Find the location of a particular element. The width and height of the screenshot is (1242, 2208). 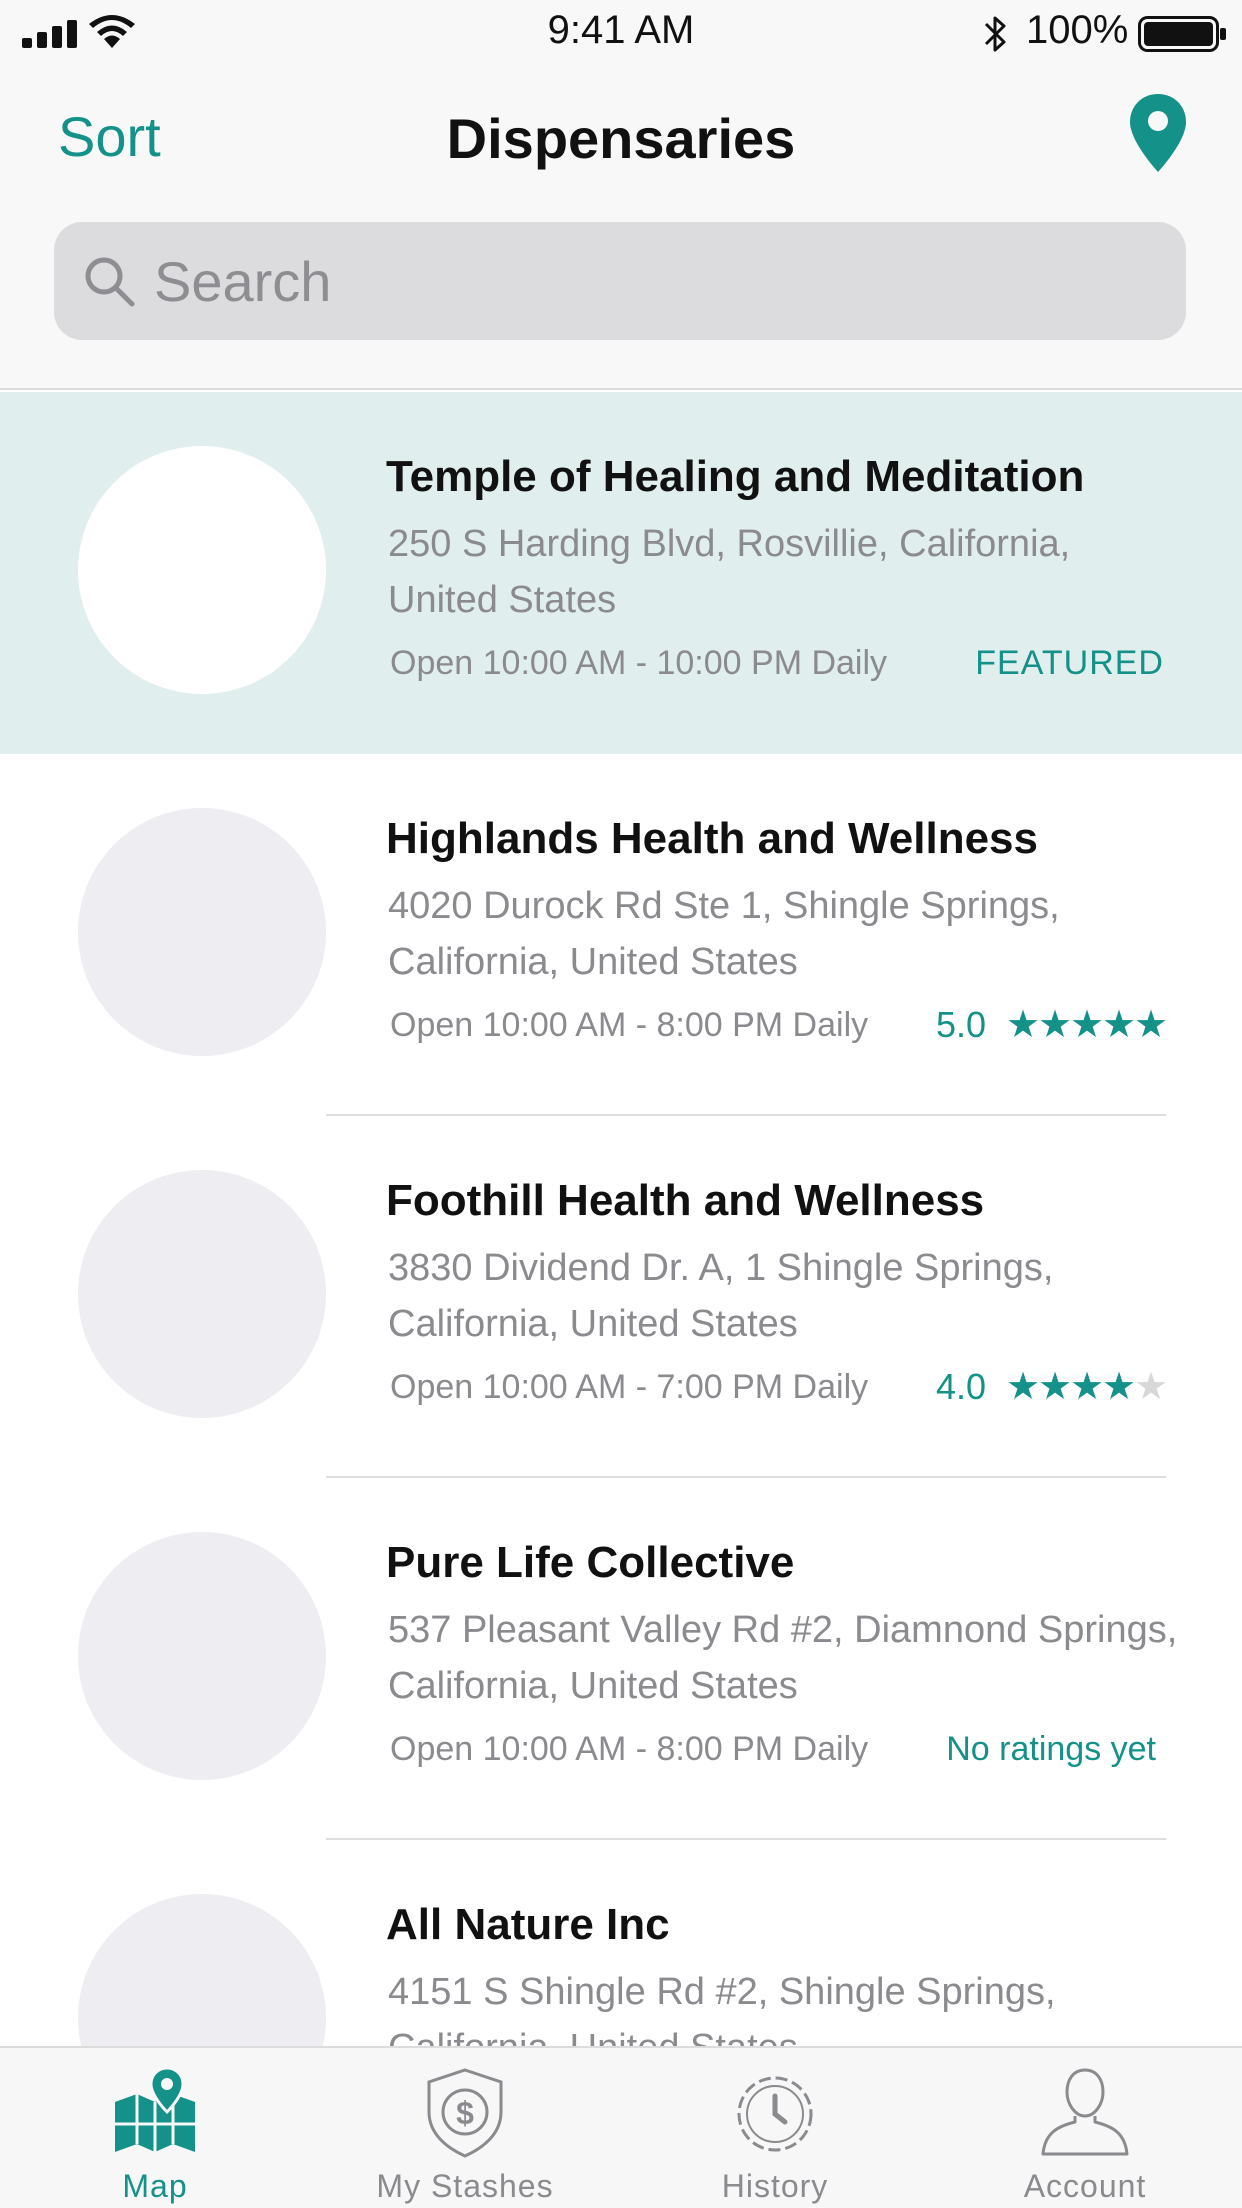

page-title: Dispensaries is located at coordinates (621, 138).